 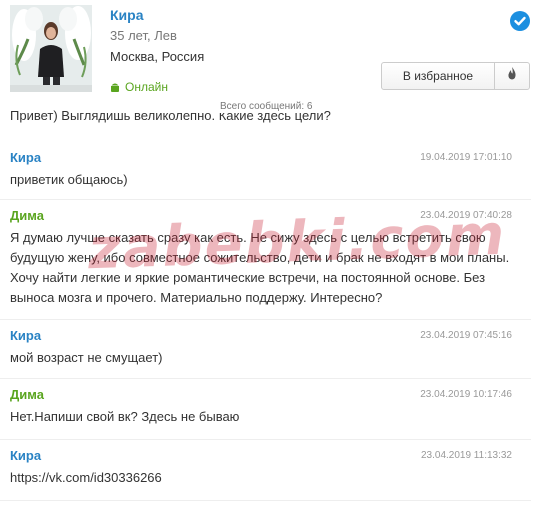 What do you see at coordinates (115, 87) in the screenshot?
I see `android-icon` at bounding box center [115, 87].